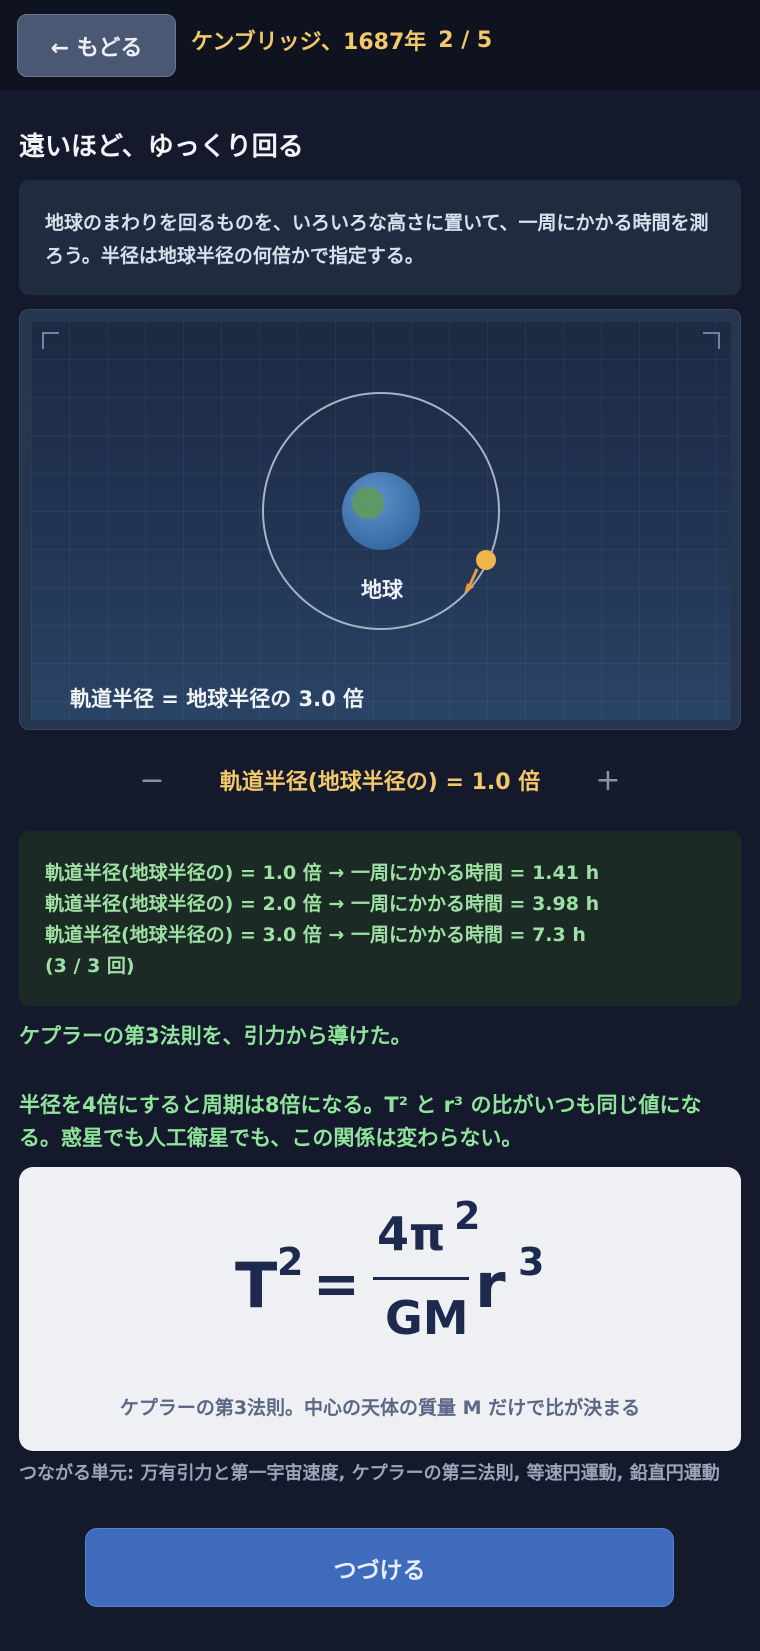 This screenshot has height=1651, width=760. What do you see at coordinates (465, 40) in the screenshot?
I see `progress-counter: 2 / 5` at bounding box center [465, 40].